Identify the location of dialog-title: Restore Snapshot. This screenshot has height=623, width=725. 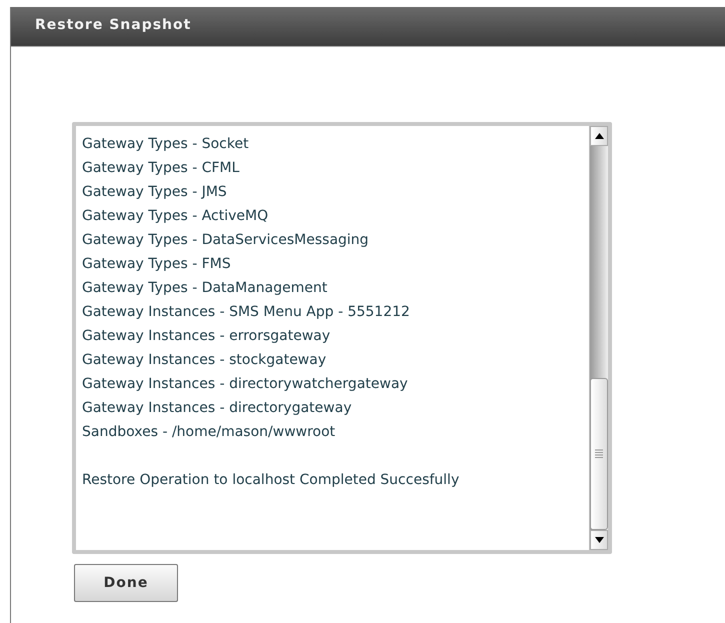
(368, 27).